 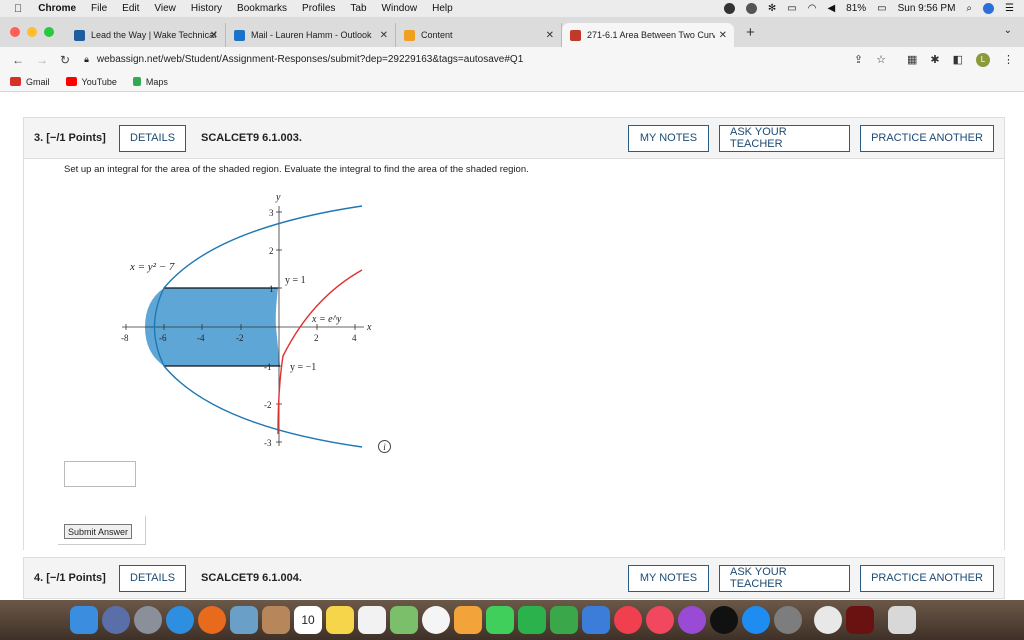 I want to click on chrome-menu-icon: ⋮, so click(x=1008, y=59).